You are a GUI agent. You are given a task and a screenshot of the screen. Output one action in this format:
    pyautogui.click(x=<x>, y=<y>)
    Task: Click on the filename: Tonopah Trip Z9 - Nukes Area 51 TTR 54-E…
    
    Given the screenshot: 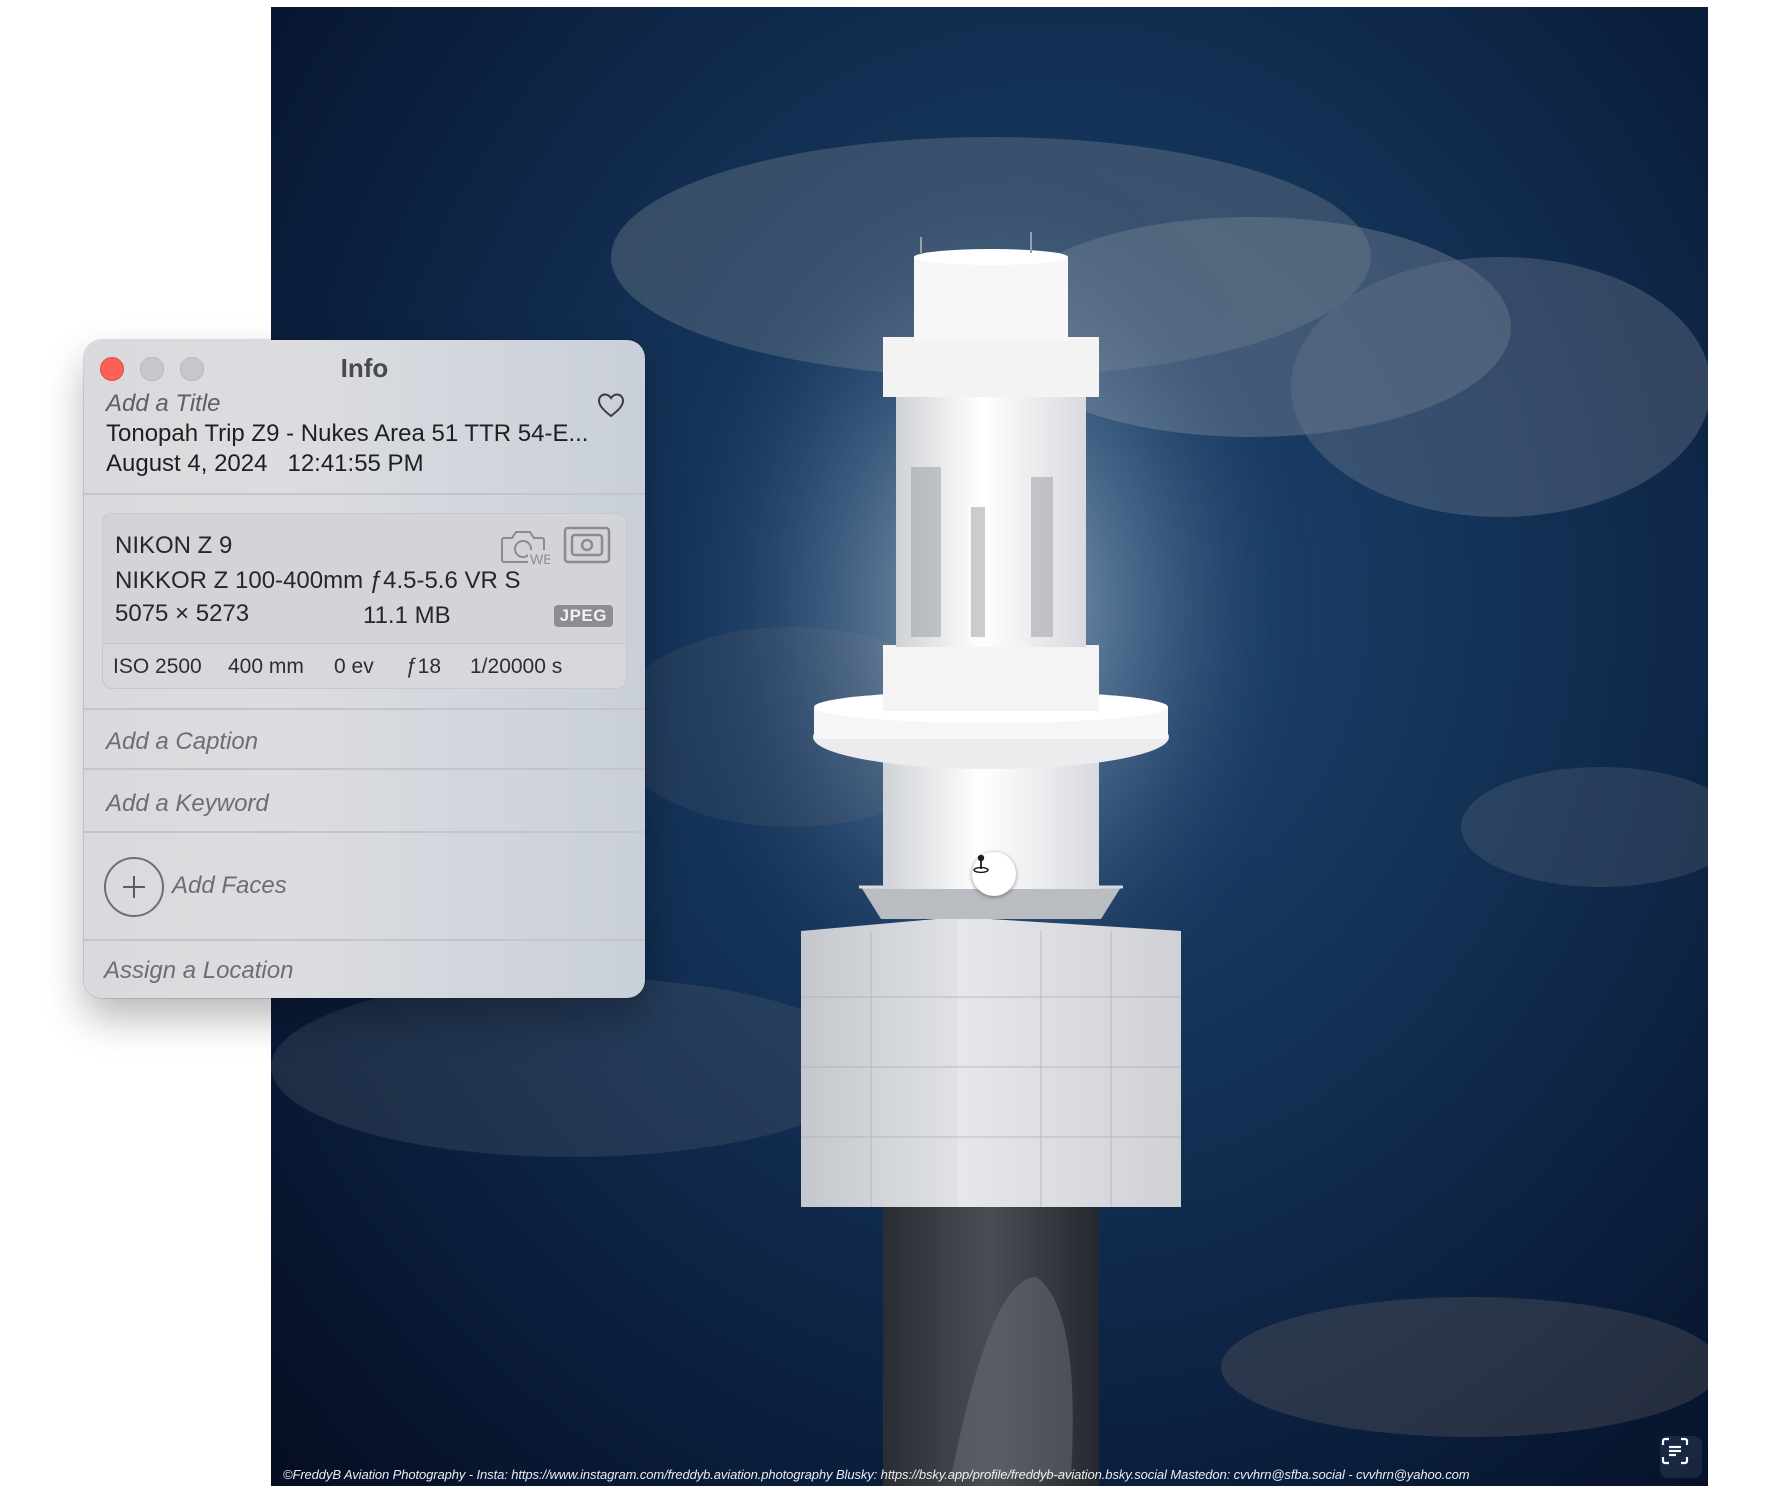 What is the action you would take?
    pyautogui.click(x=347, y=433)
    